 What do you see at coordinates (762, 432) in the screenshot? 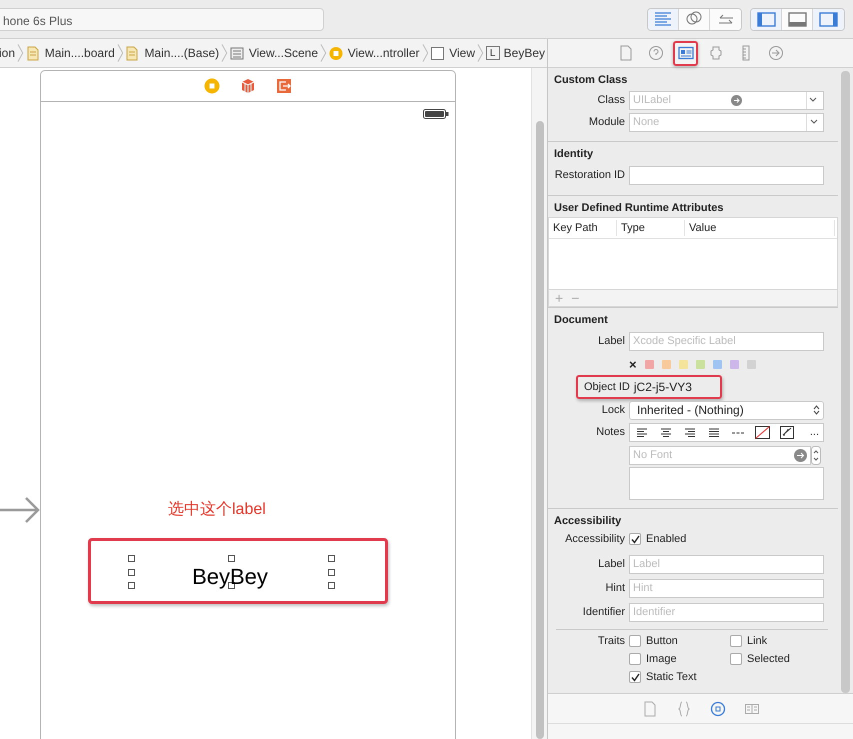
I see `no-color-icon` at bounding box center [762, 432].